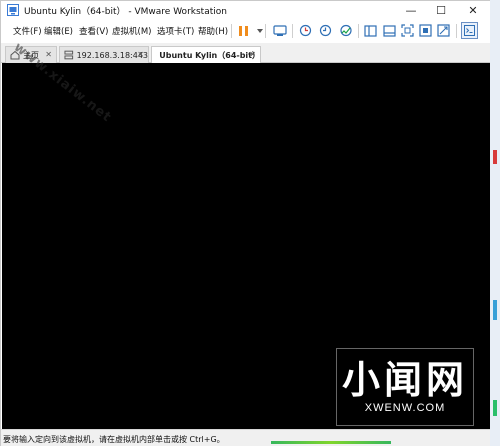 This screenshot has height=446, width=500. I want to click on fullscreen-button, so click(407, 30).